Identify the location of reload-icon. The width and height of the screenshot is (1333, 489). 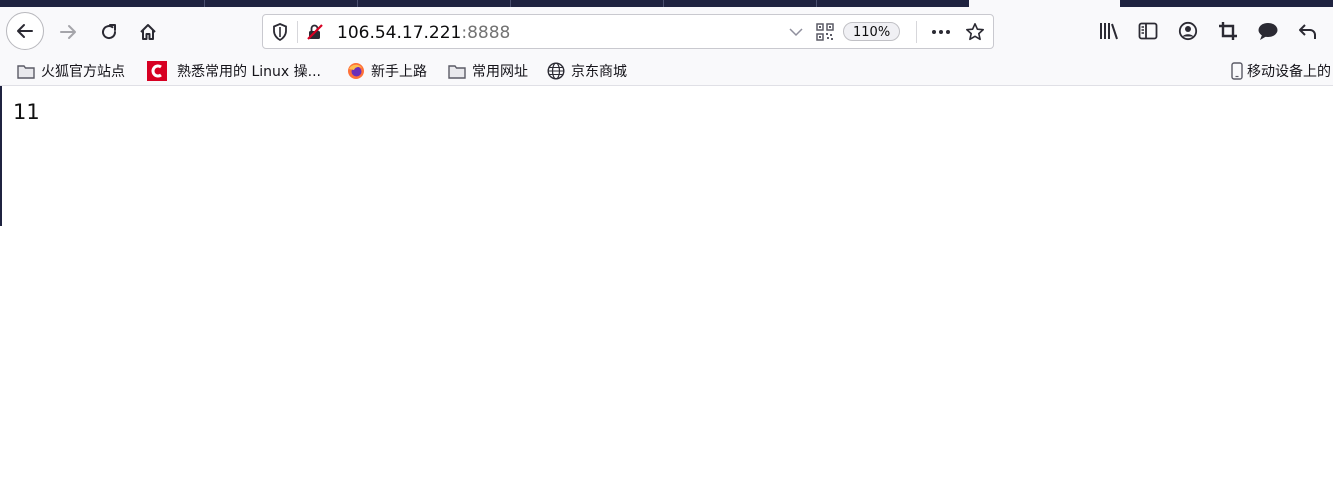
(109, 32).